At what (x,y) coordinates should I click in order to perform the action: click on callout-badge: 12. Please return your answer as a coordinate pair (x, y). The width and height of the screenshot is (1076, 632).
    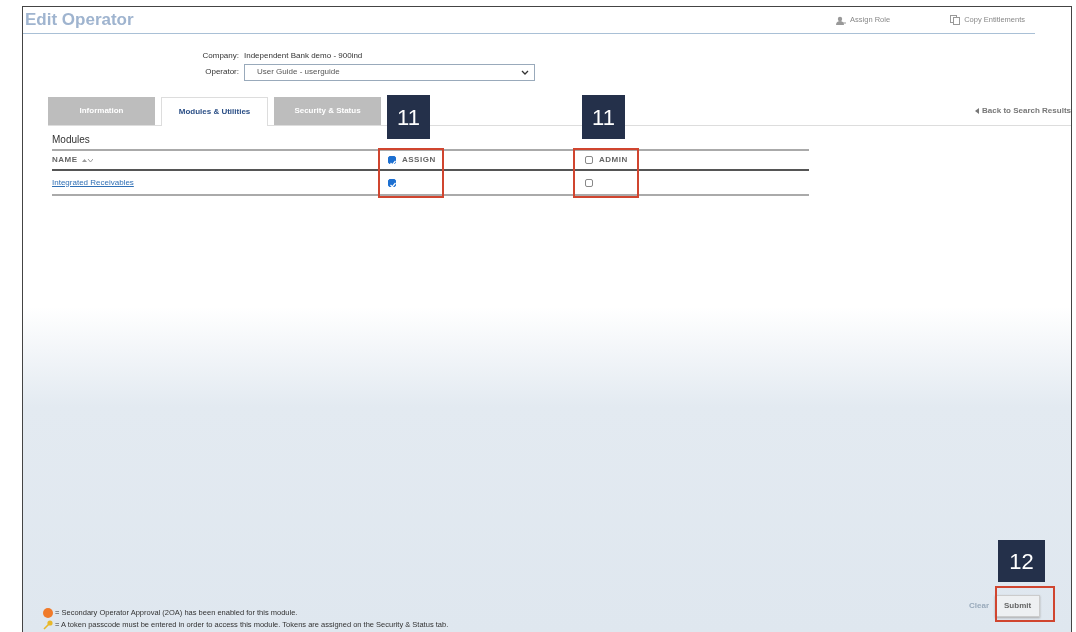
    Looking at the image, I should click on (1021, 561).